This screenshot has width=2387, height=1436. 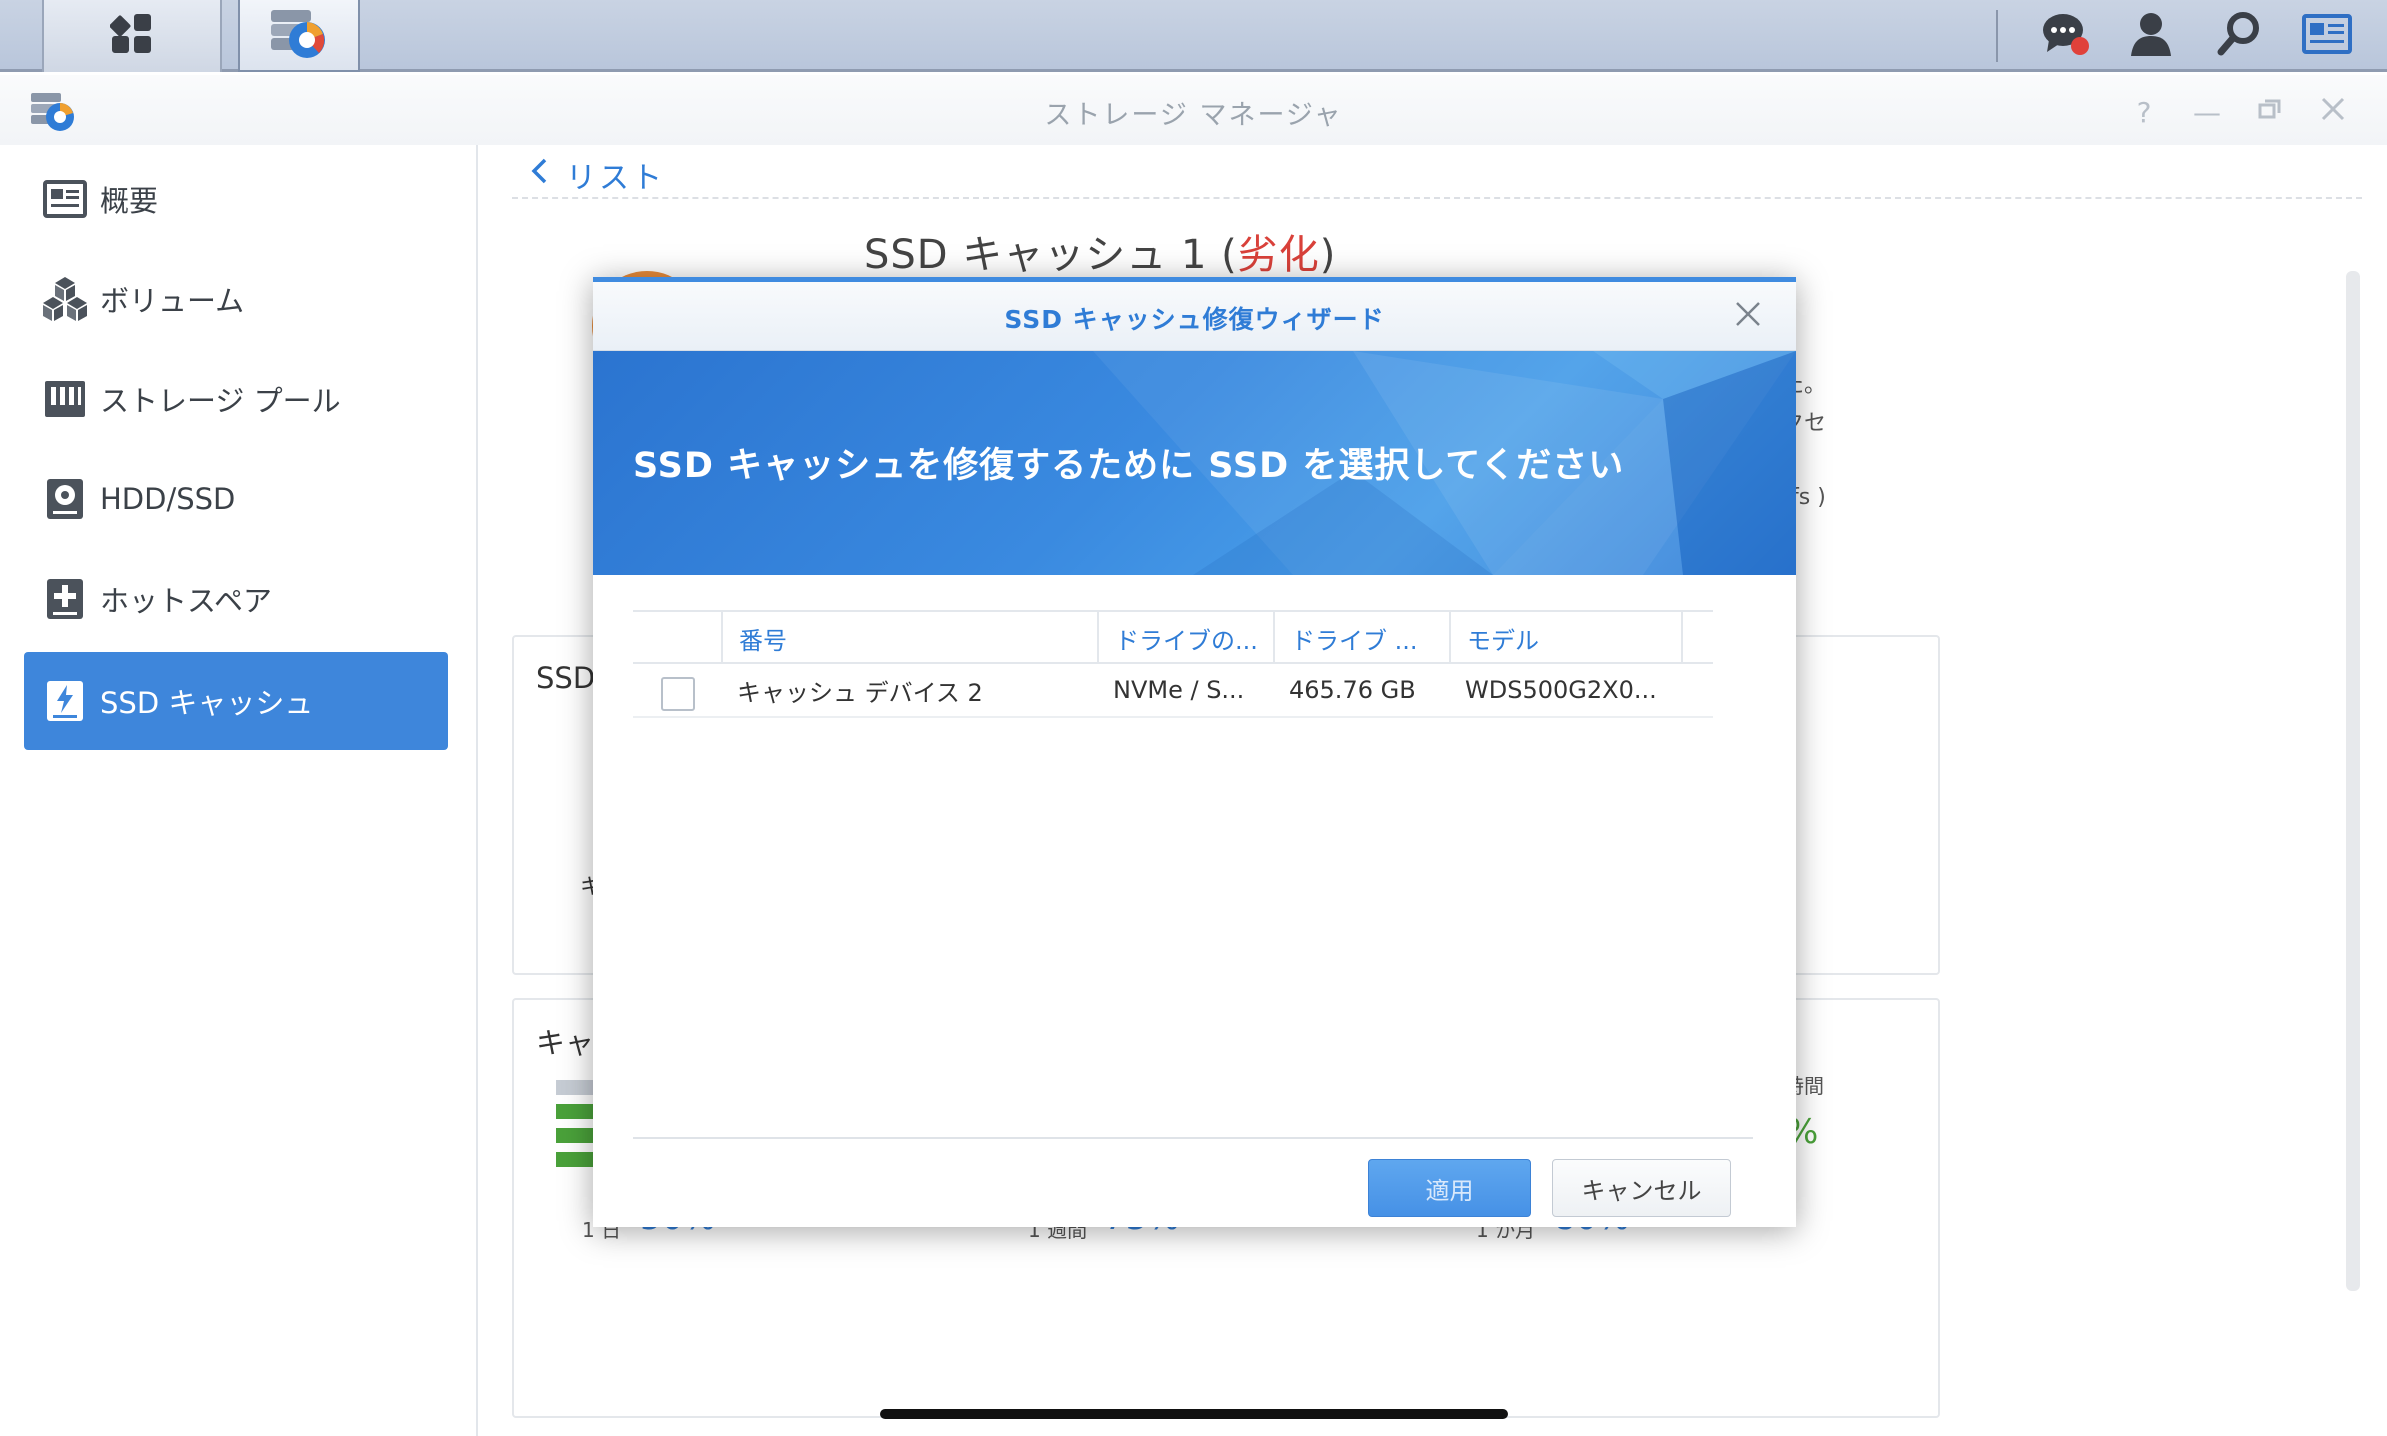 What do you see at coordinates (1193, 36) in the screenshot?
I see `taskbar` at bounding box center [1193, 36].